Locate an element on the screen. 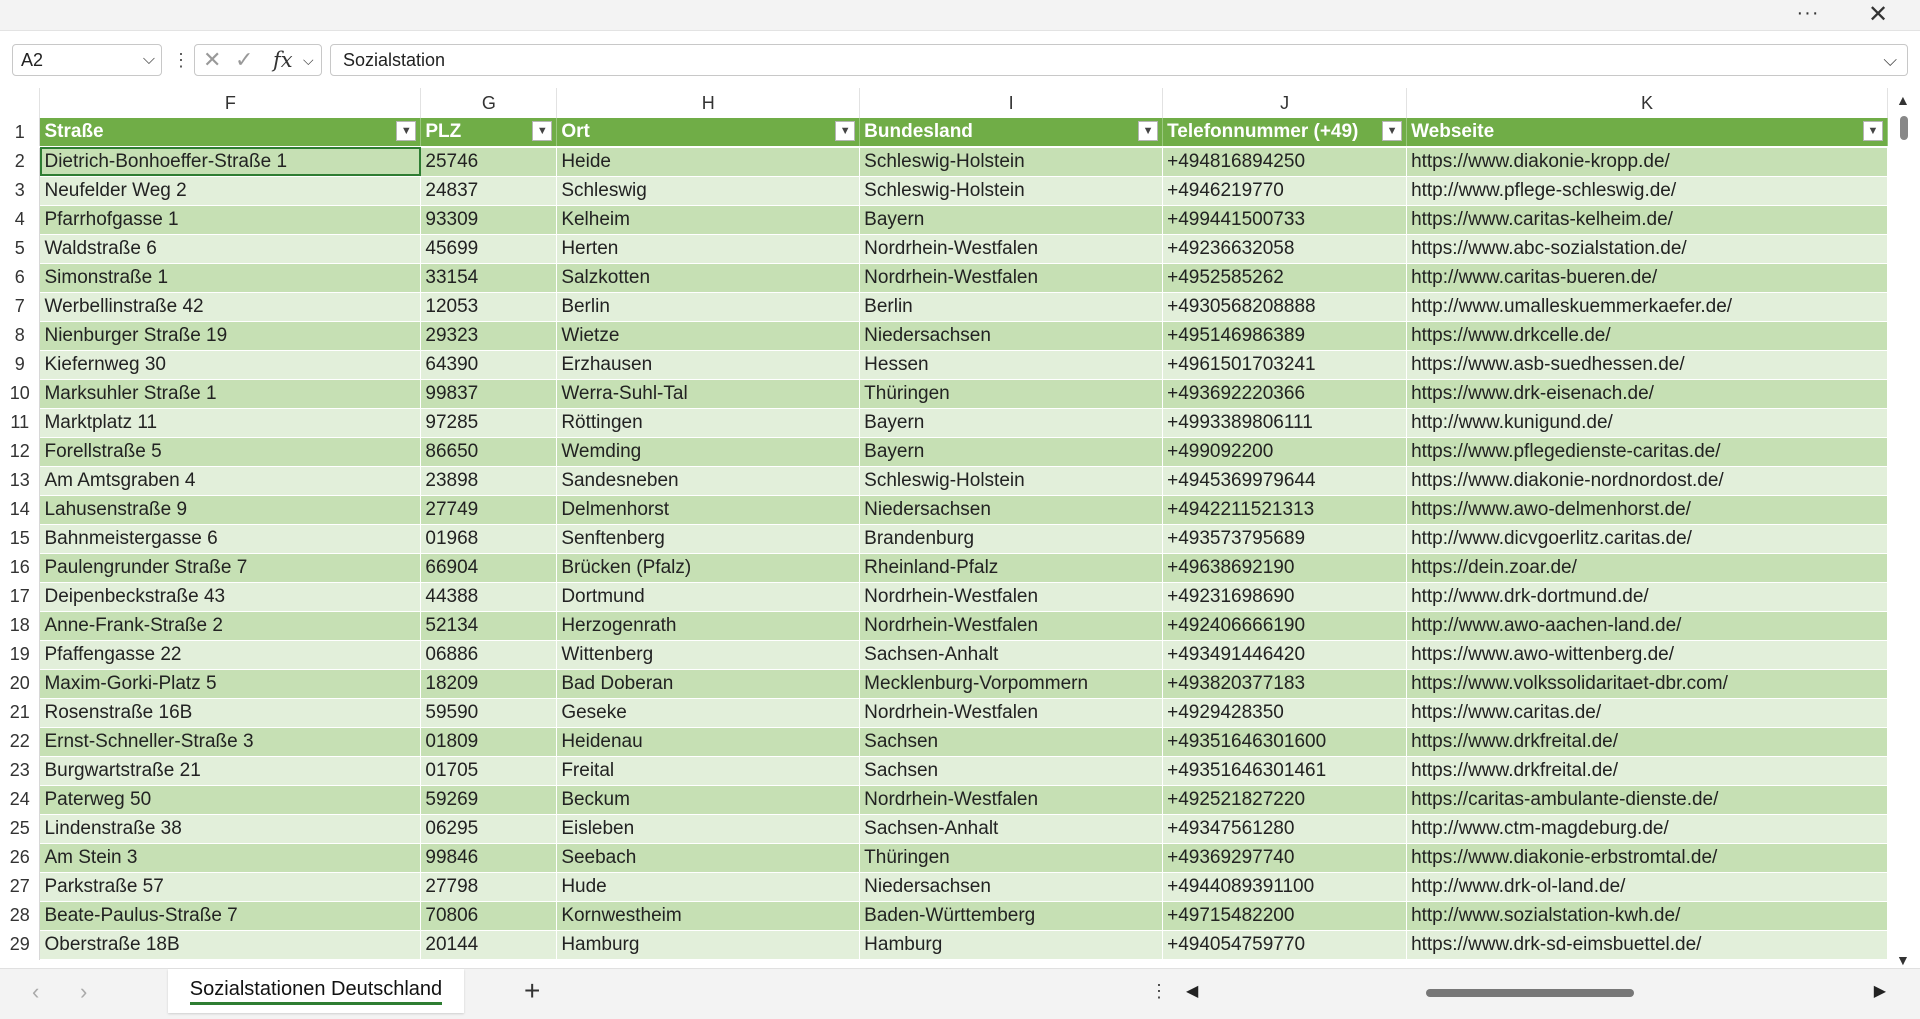  row-header: 7 is located at coordinates (20, 306).